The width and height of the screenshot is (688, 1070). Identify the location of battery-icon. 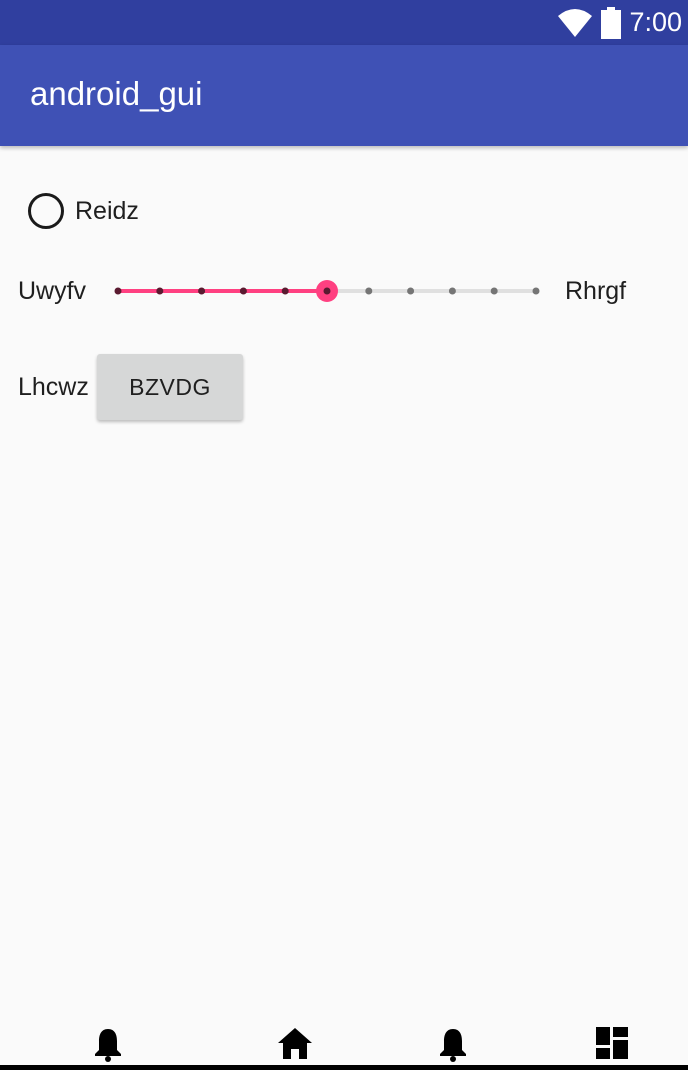
(611, 22).